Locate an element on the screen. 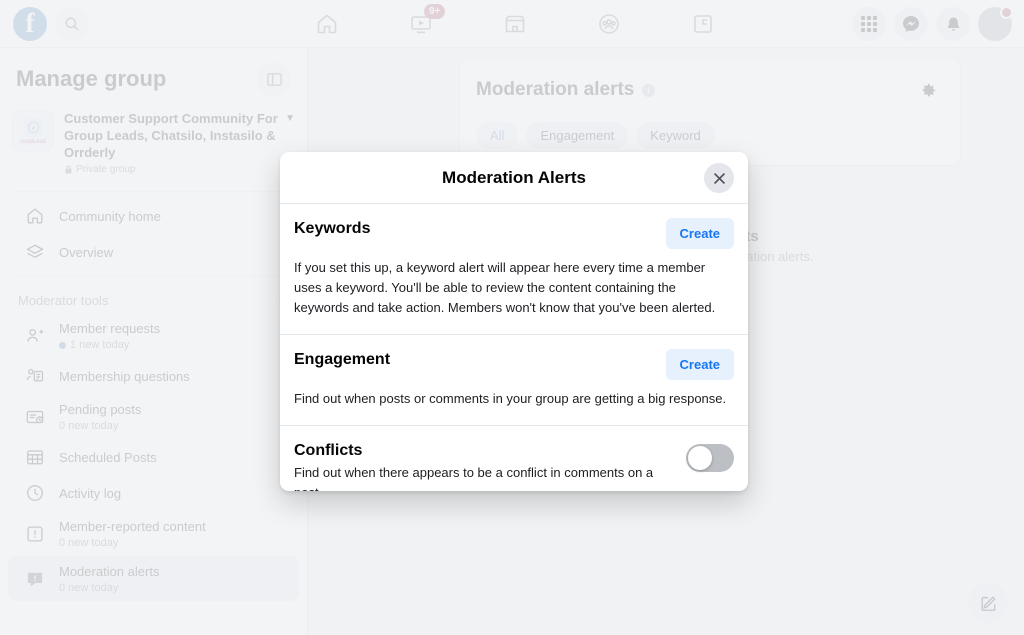  pending-posts-icon is located at coordinates (35, 417).